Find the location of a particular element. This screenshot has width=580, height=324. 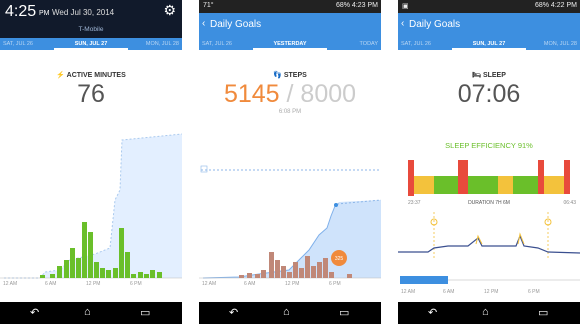

footprints-icon: 👣 is located at coordinates (277, 75).